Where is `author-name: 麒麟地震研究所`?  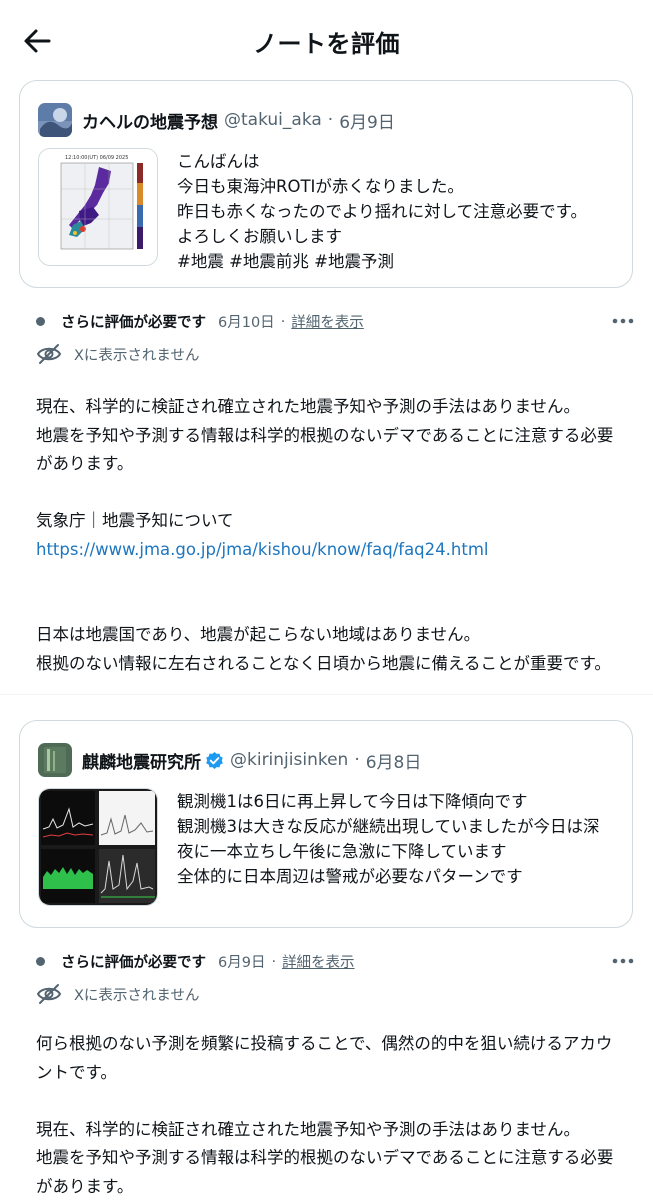 author-name: 麒麟地震研究所 is located at coordinates (141, 760).